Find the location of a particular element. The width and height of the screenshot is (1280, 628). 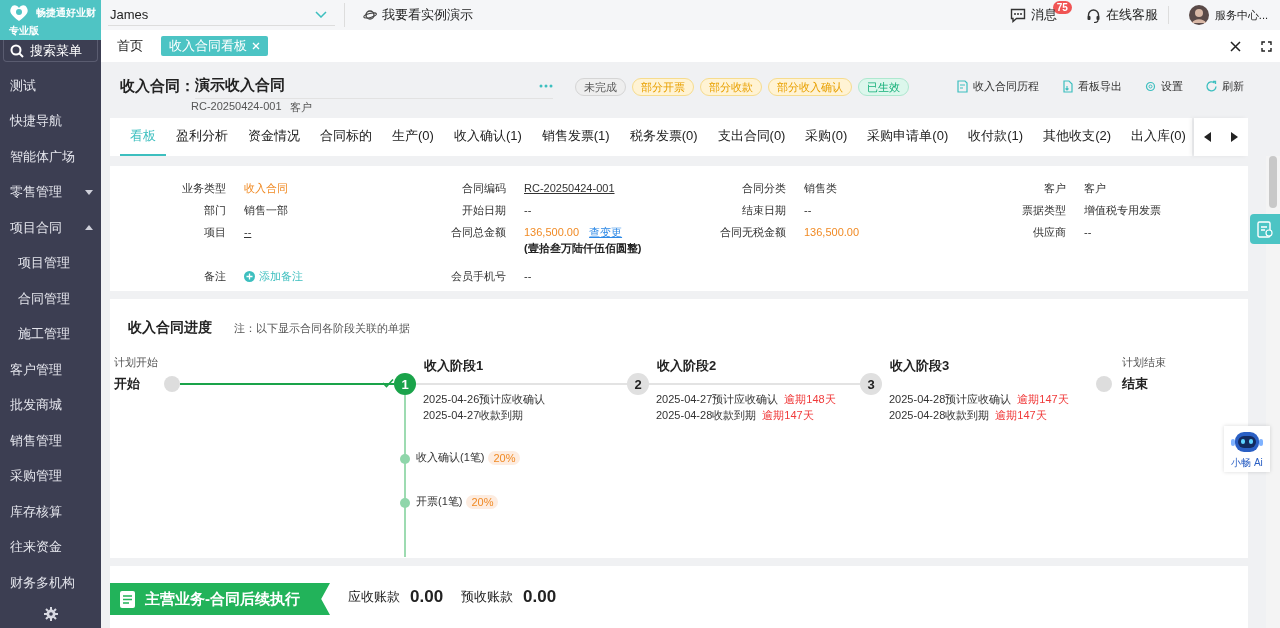

field-value: 销售类 is located at coordinates (820, 188).